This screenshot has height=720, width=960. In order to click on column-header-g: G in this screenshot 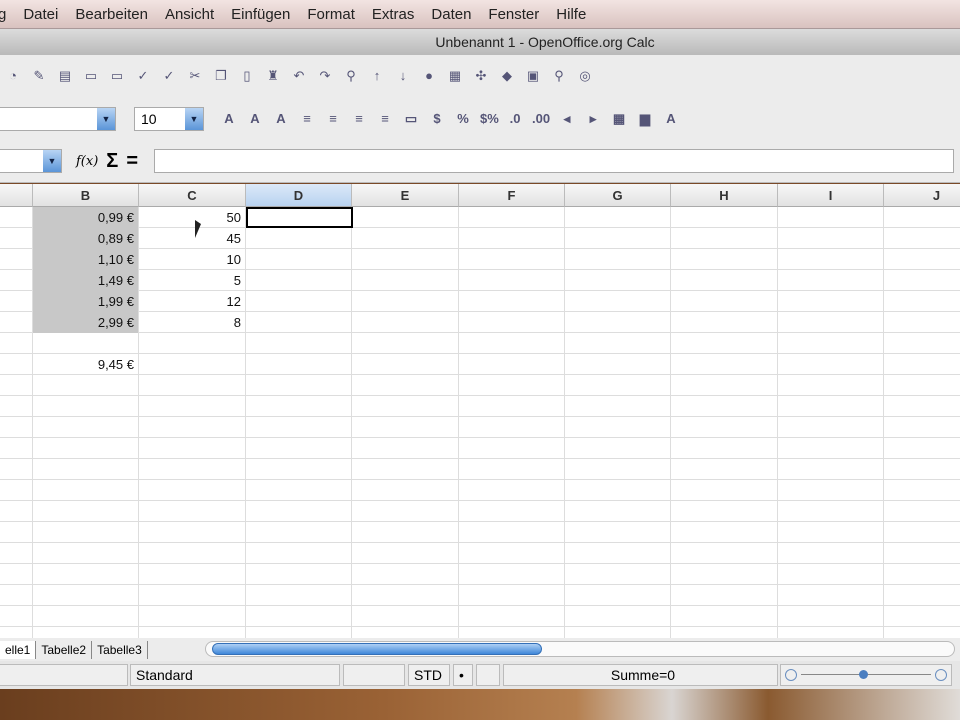, I will do `click(618, 195)`.